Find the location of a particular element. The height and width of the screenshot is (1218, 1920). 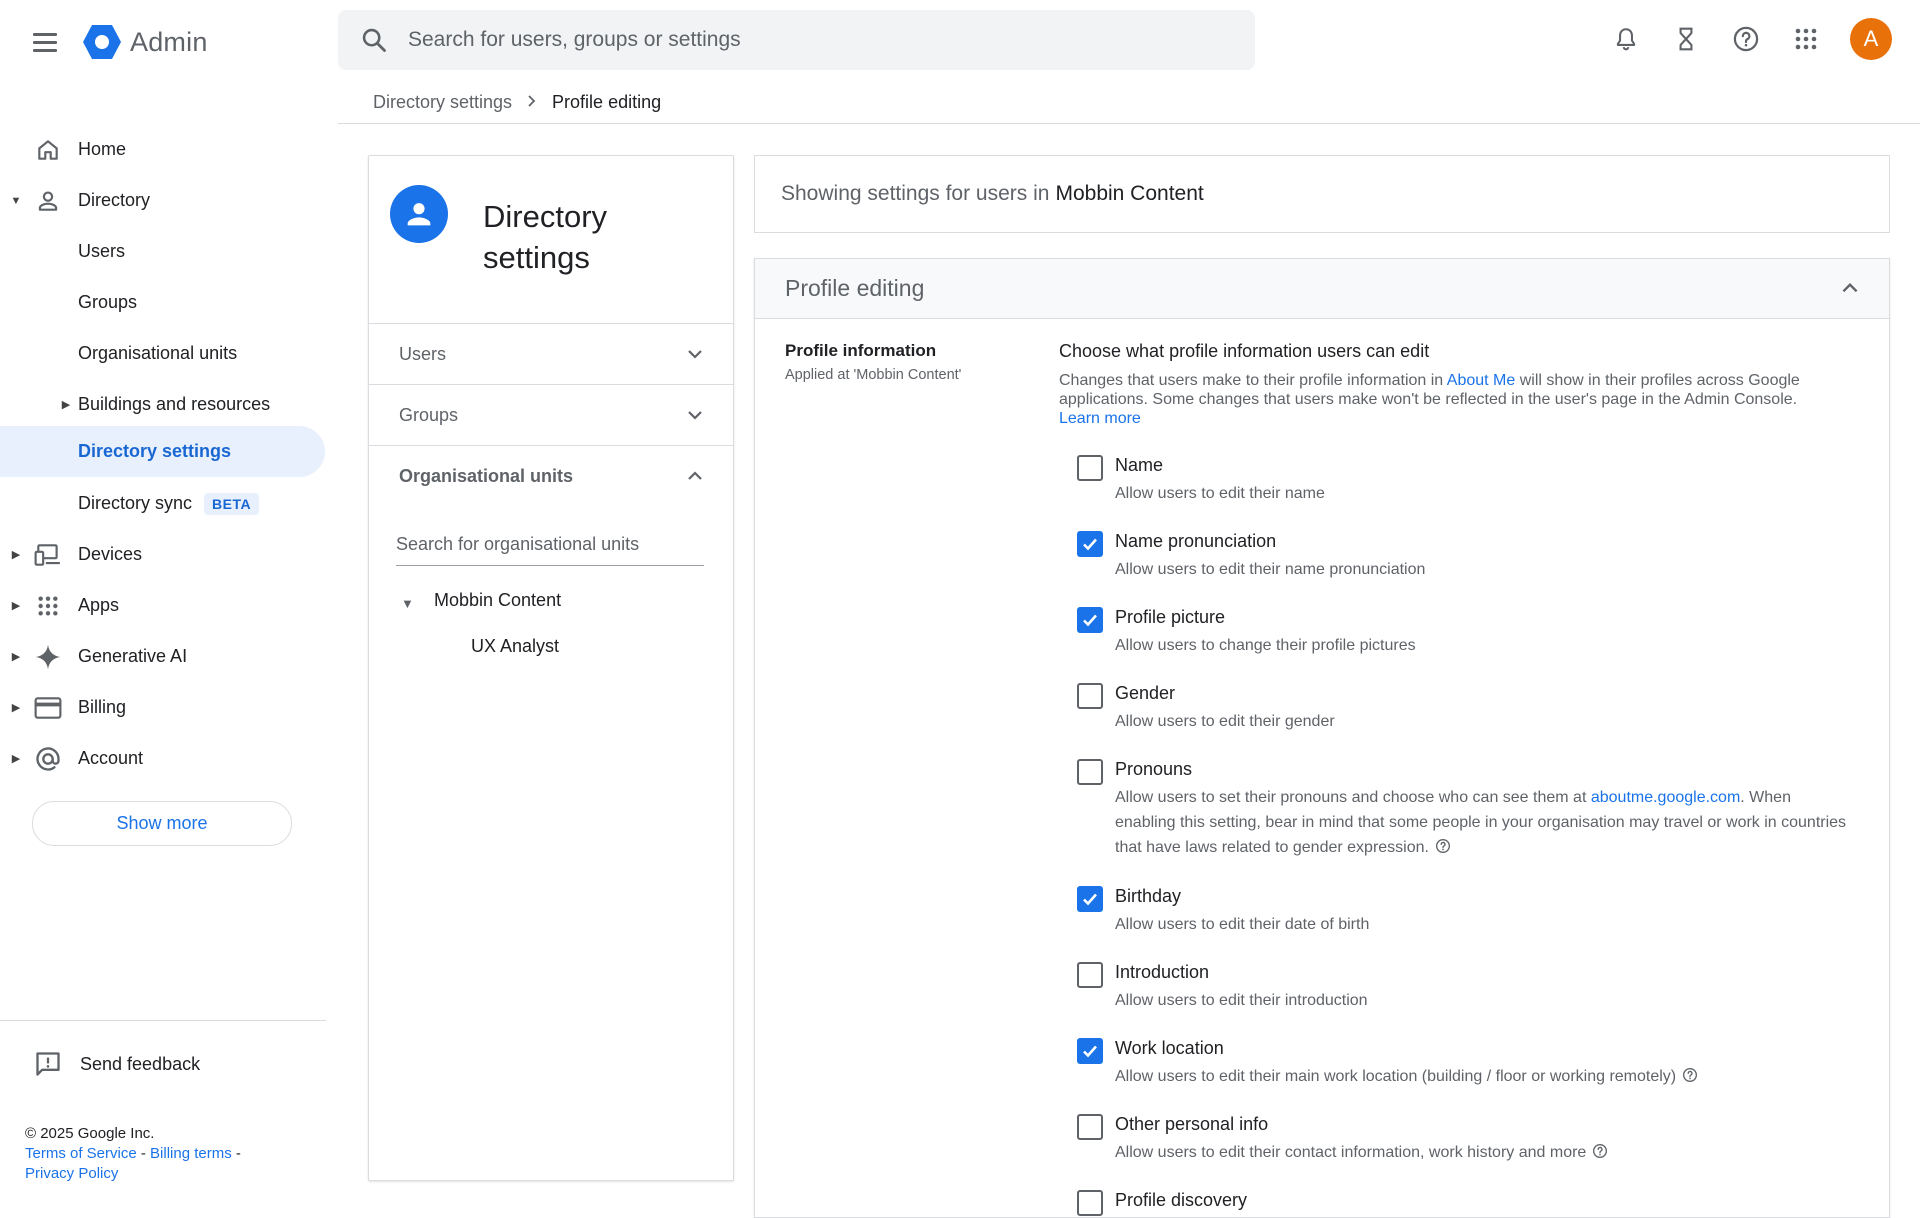

sidebar-item-buildings-and-resources: ▶ Buildings and resources is located at coordinates (163, 404).